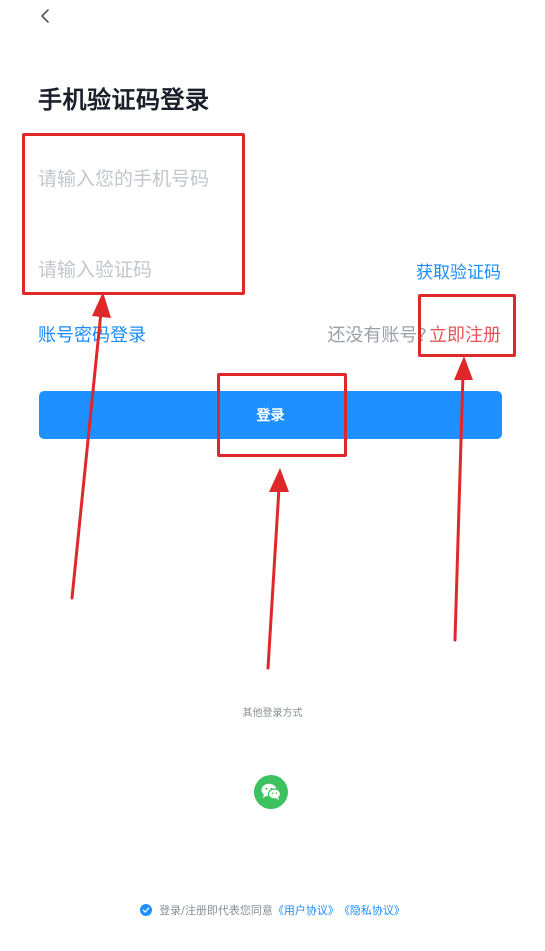  What do you see at coordinates (86, 455) in the screenshot?
I see `annotation-arrow-inputs` at bounding box center [86, 455].